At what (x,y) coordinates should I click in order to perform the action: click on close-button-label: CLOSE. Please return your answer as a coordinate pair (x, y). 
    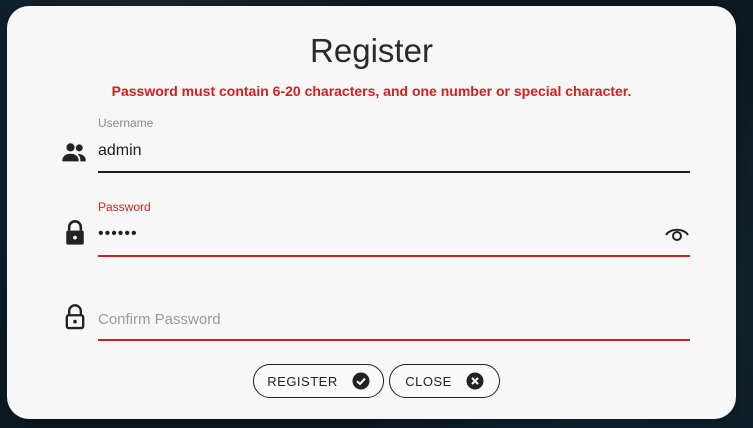
    Looking at the image, I should click on (428, 381).